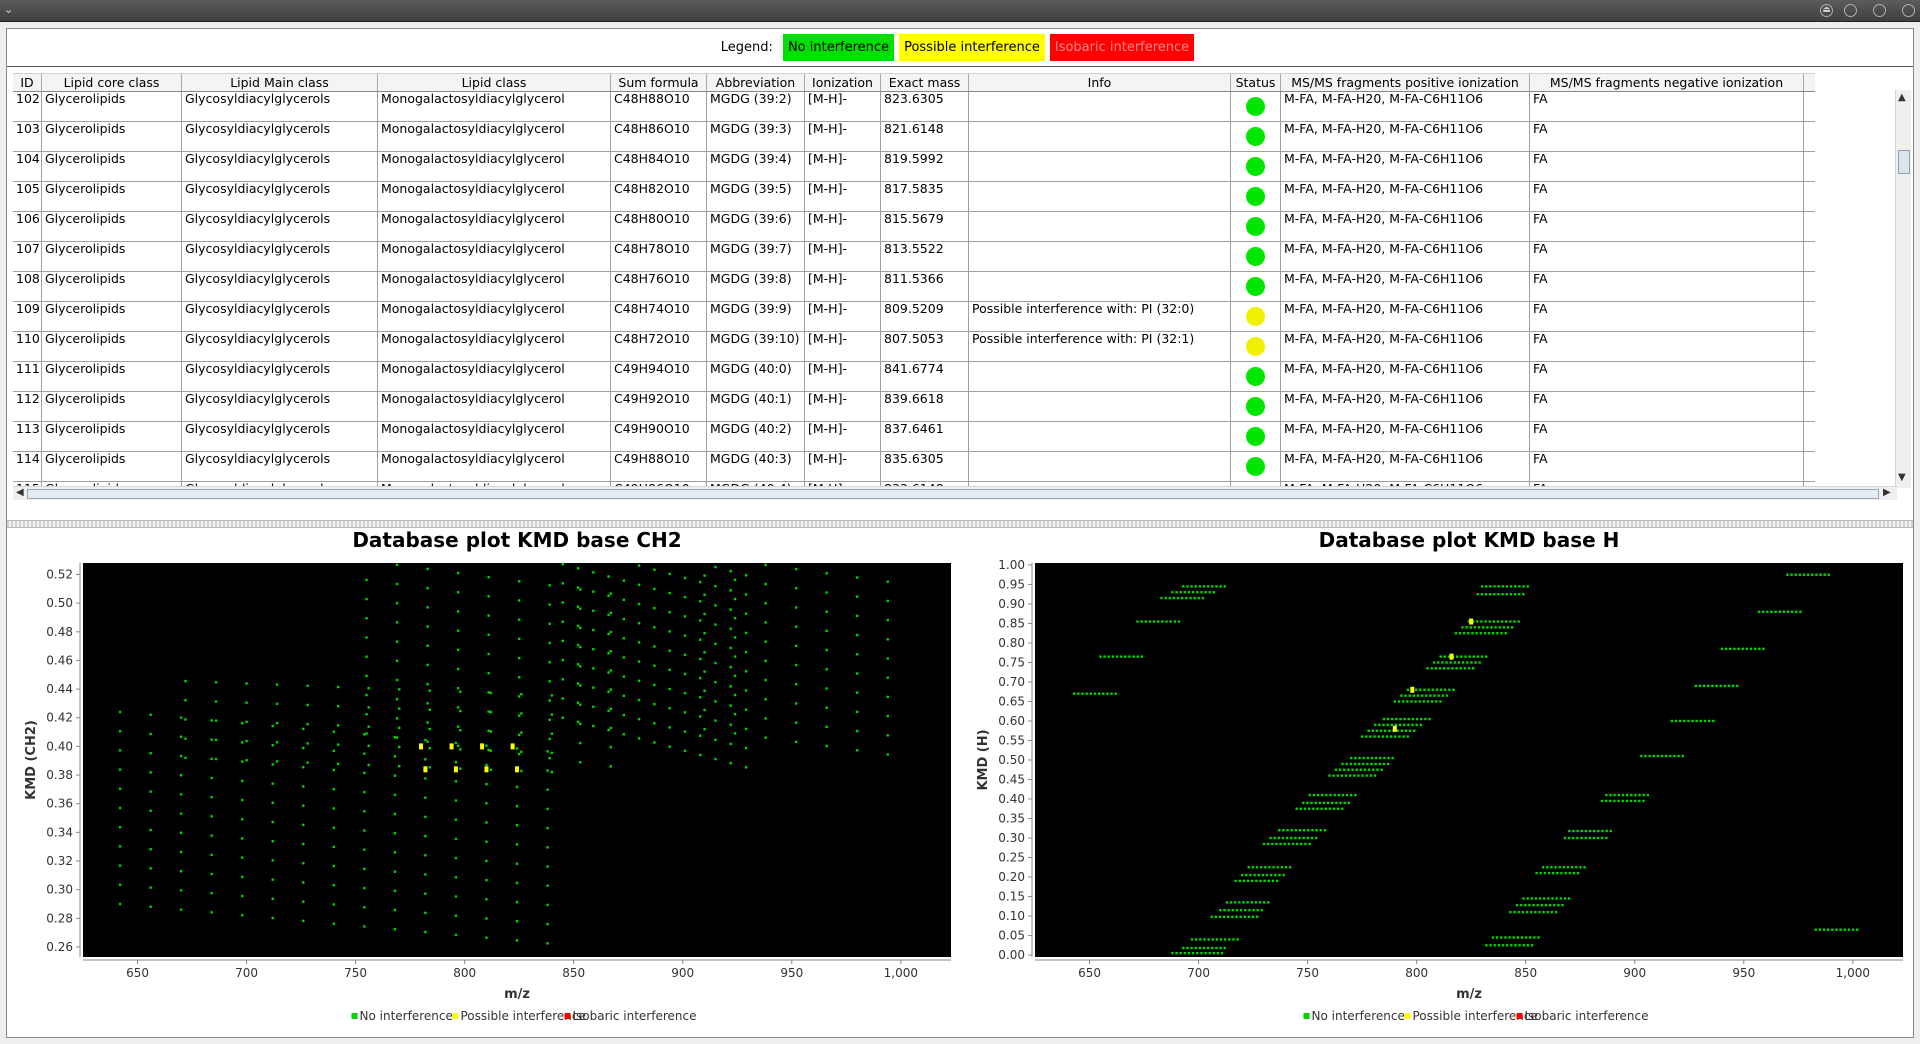  I want to click on header-info-col: Info, so click(1100, 82).